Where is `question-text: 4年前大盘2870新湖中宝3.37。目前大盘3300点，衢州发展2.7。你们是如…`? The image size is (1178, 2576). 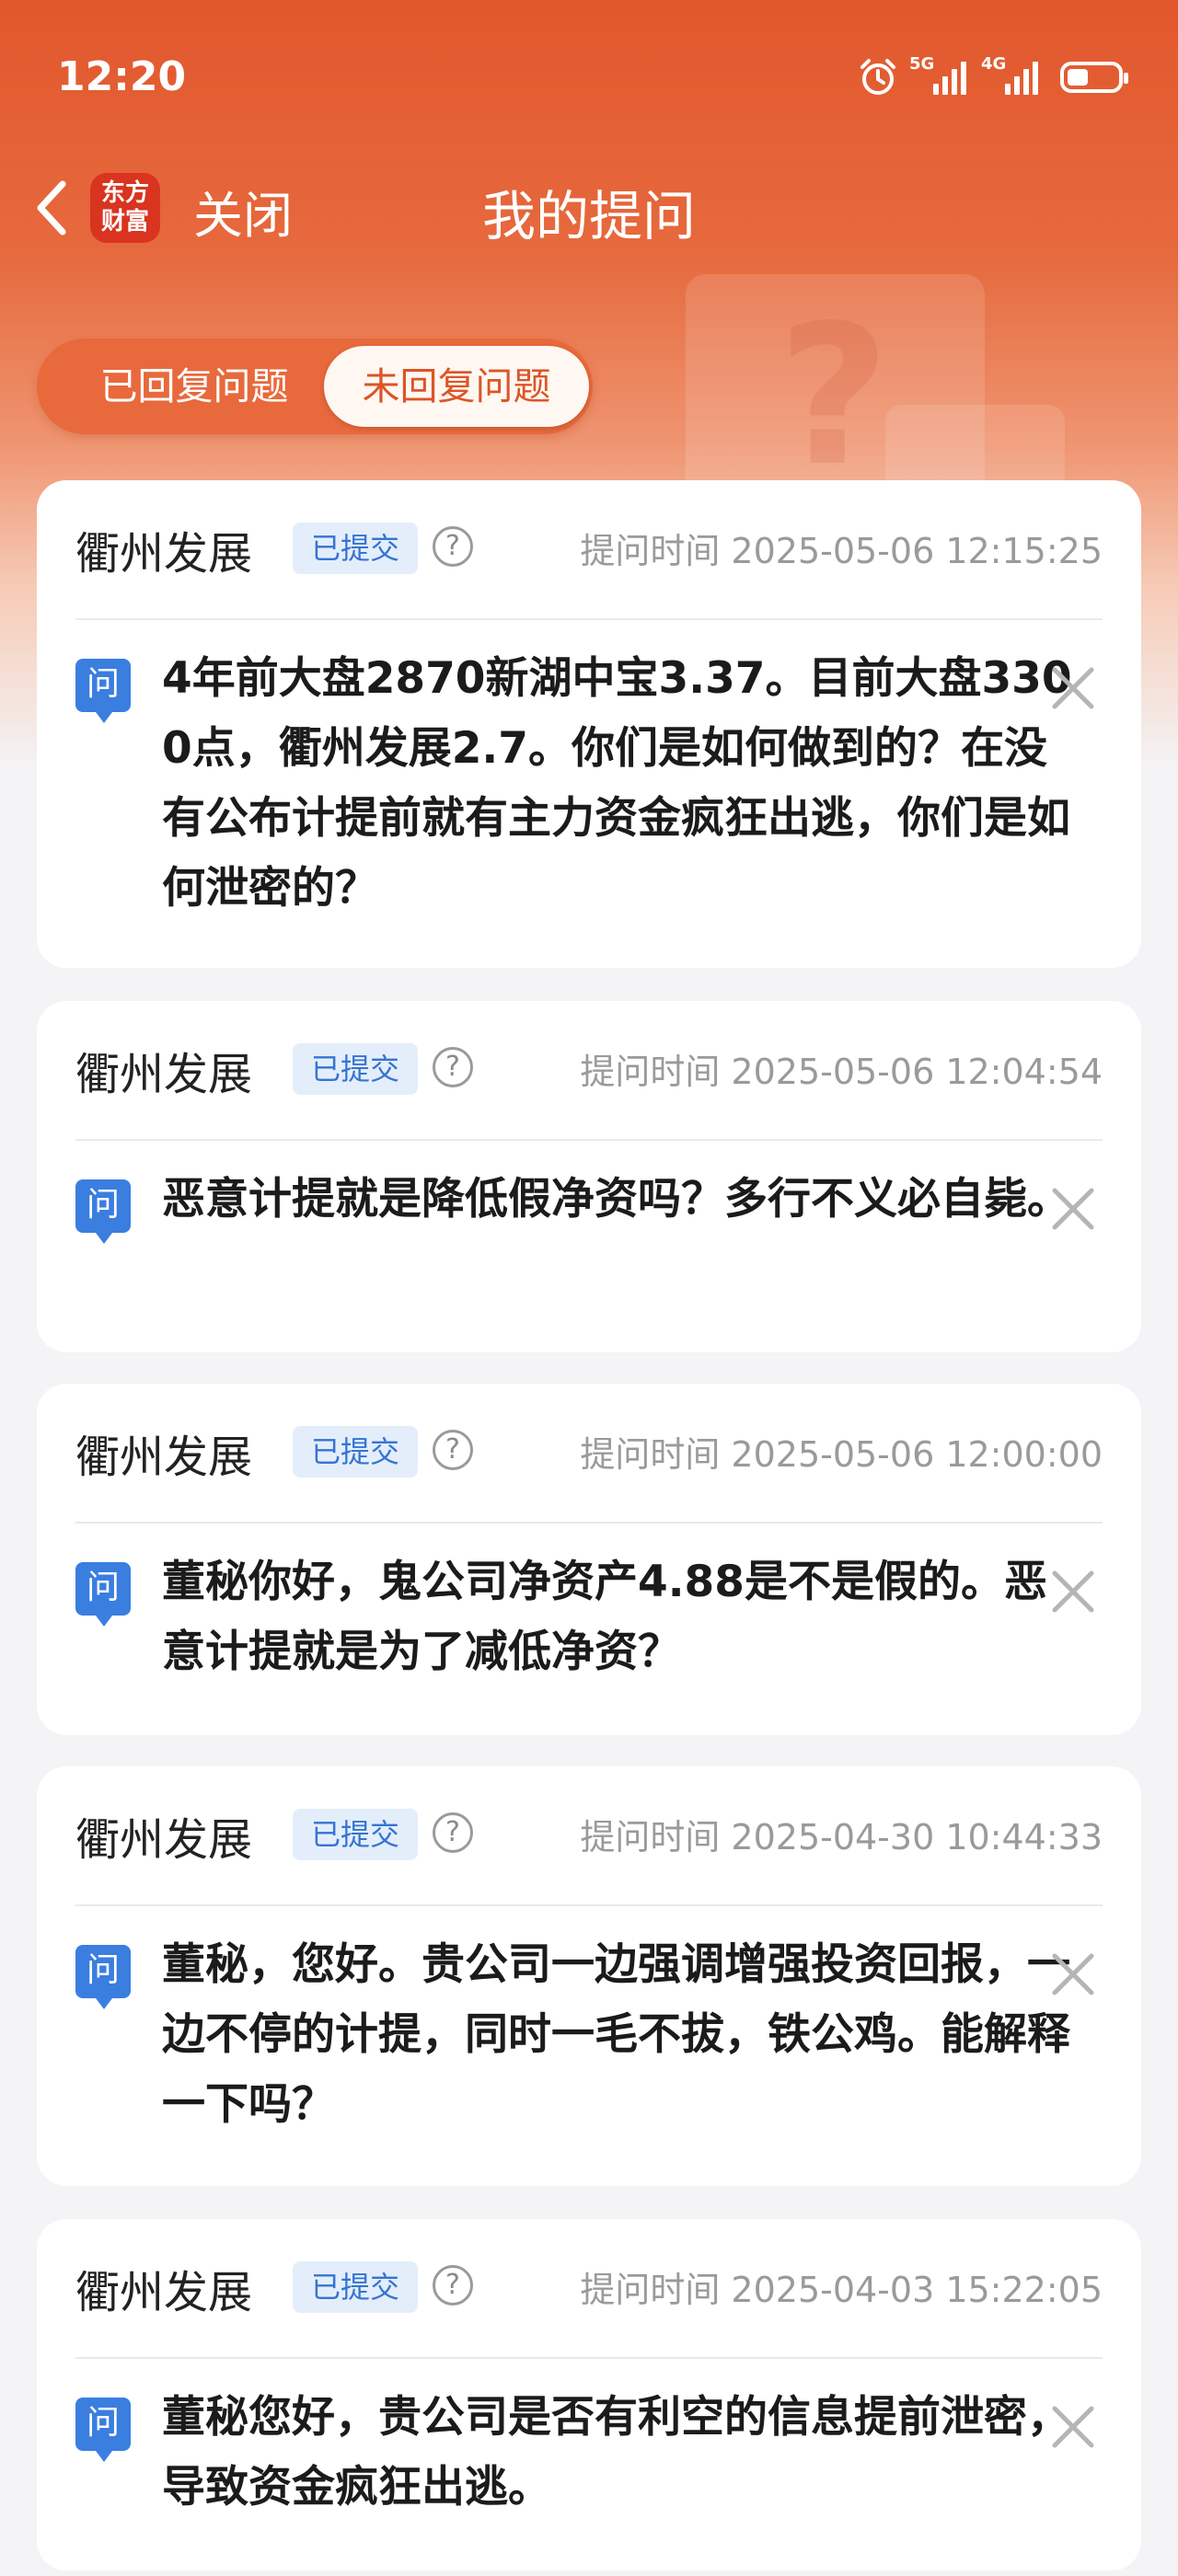 question-text: 4年前大盘2870新湖中宝3.37。目前大盘3300点，衢州发展2.7。你们是如… is located at coordinates (617, 783).